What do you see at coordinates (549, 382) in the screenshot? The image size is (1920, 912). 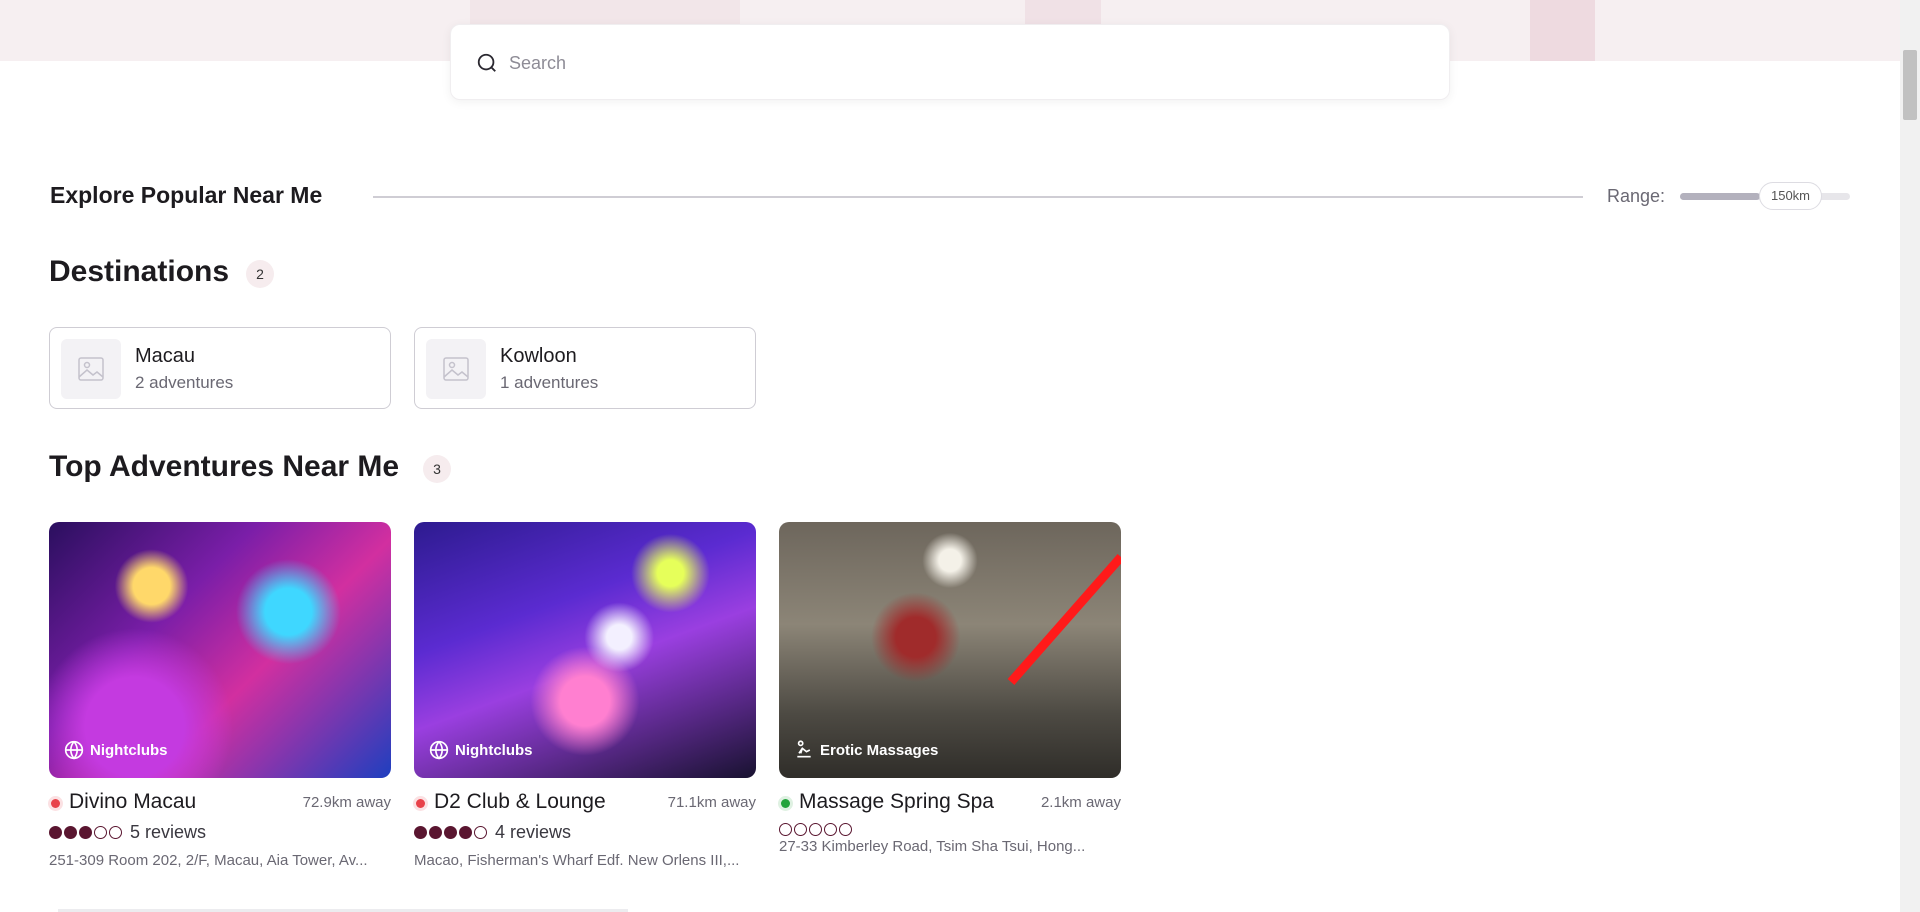 I see `destination-adventure-count: 1 adventures` at bounding box center [549, 382].